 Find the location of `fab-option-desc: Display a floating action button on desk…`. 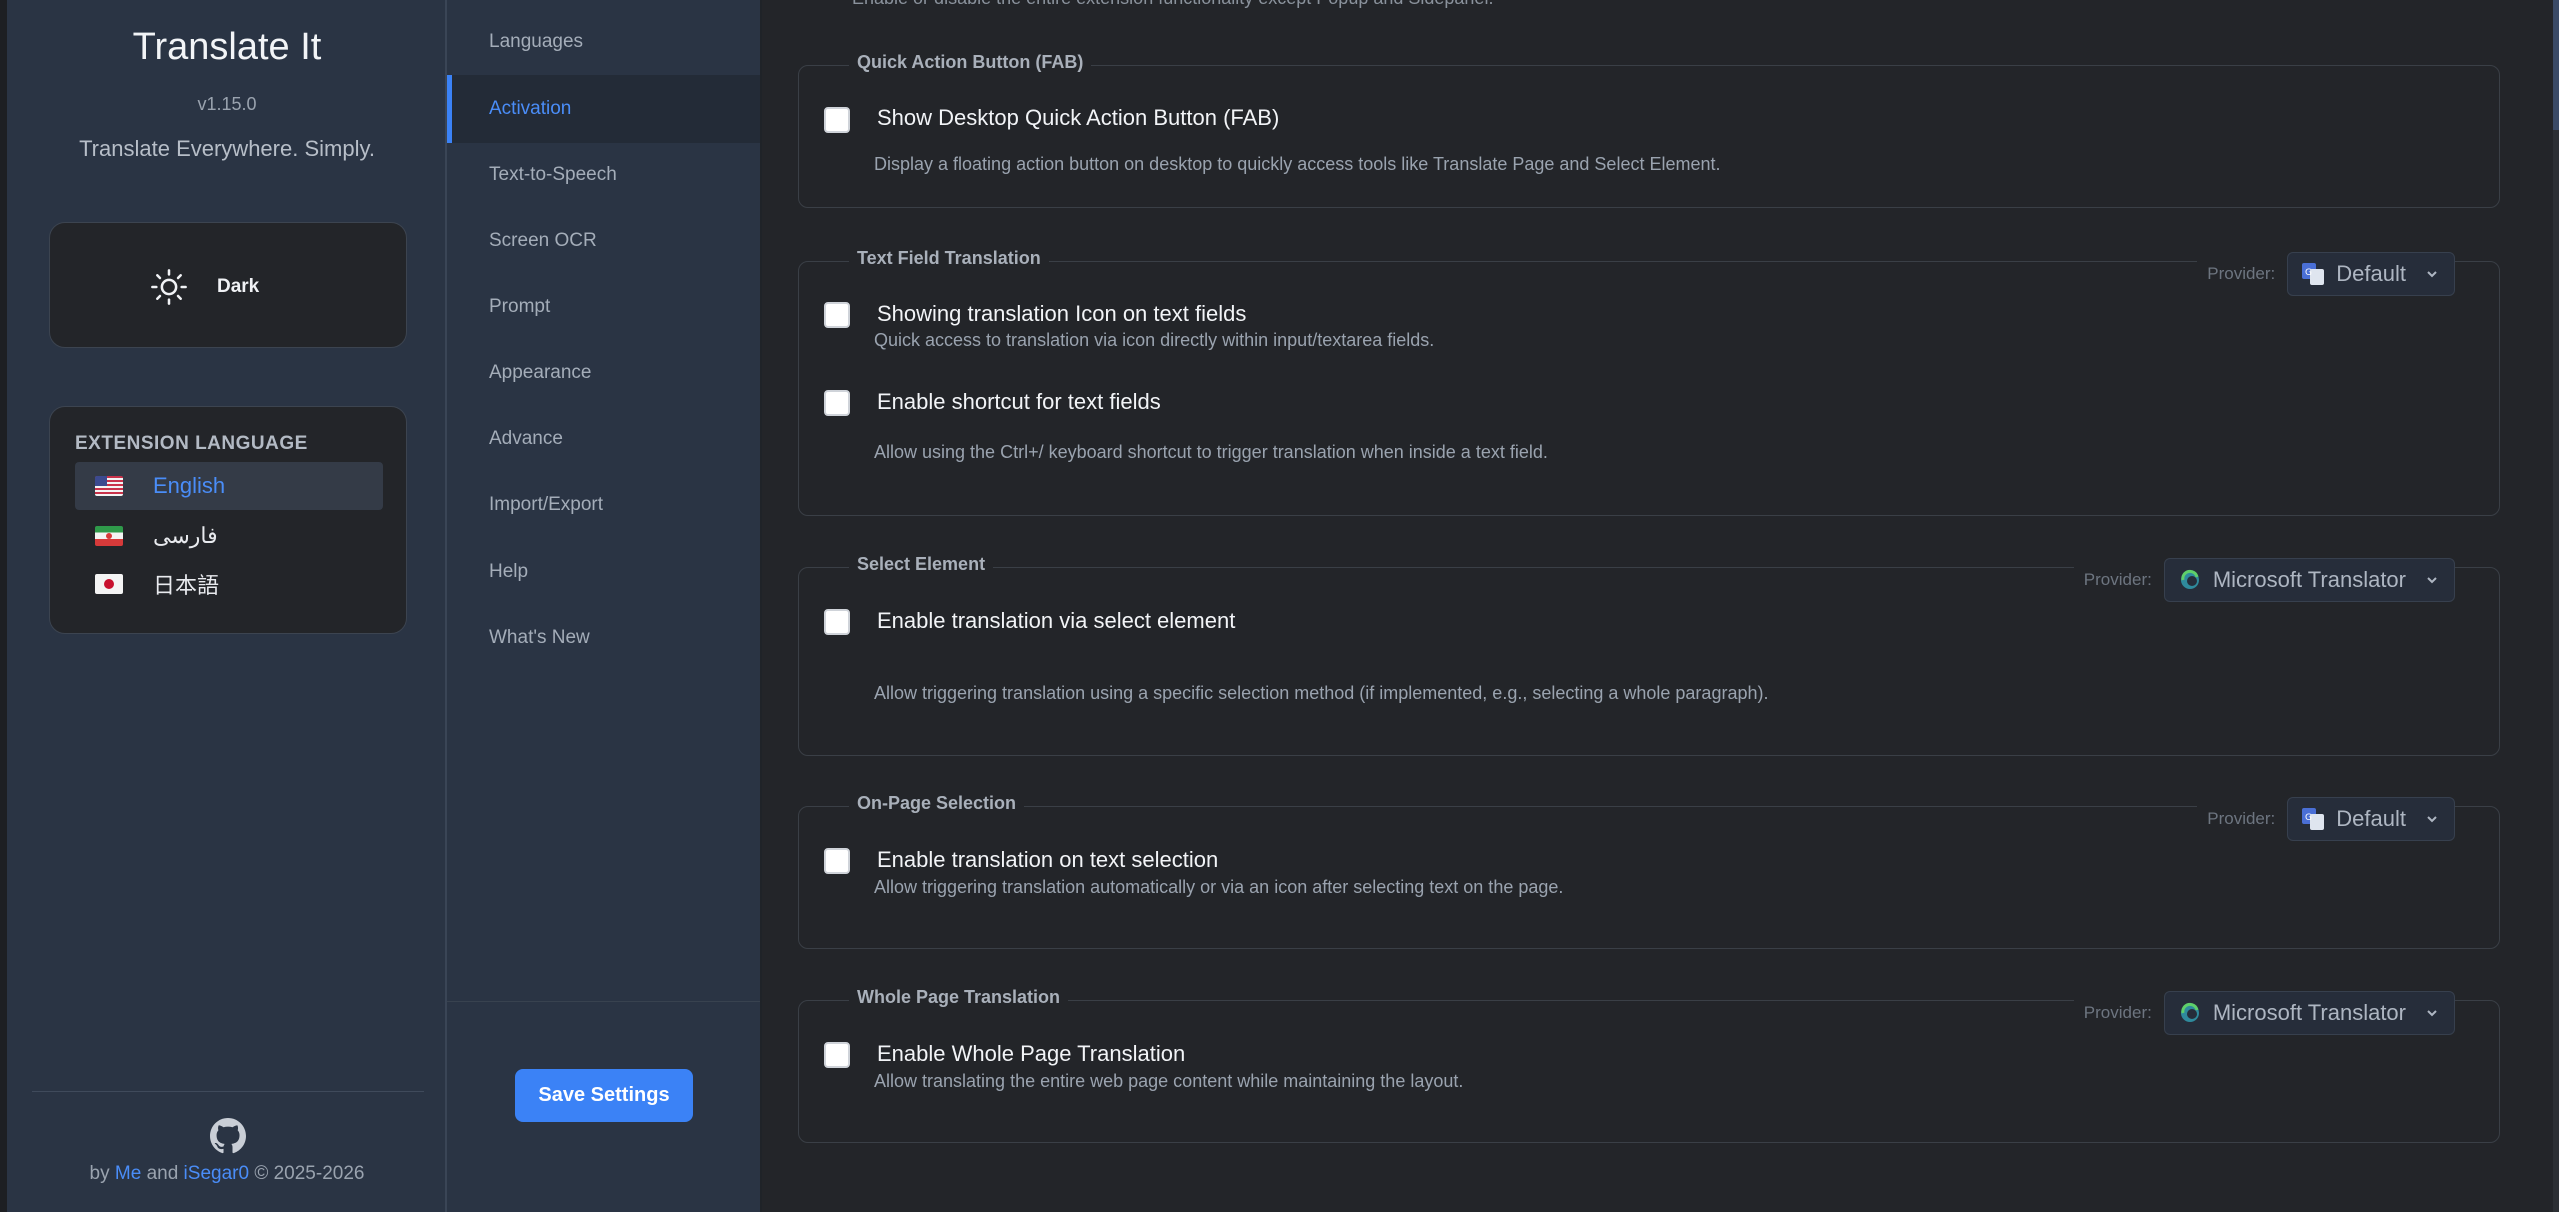

fab-option-desc: Display a floating action button on desk… is located at coordinates (1297, 164).